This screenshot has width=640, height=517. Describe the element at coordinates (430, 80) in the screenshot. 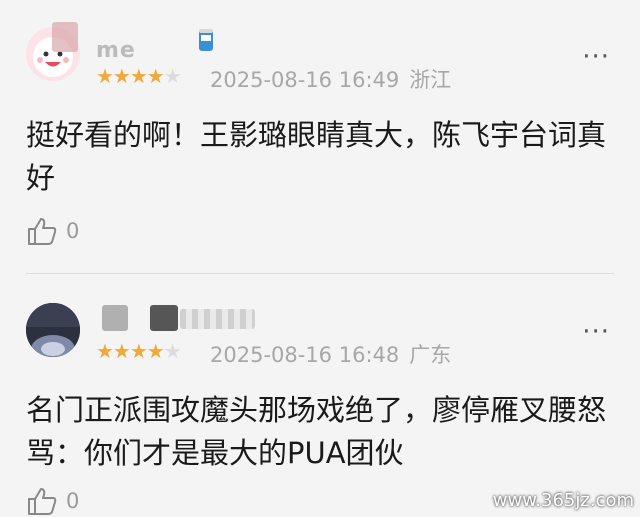

I see `comment-location: 浙江` at that location.